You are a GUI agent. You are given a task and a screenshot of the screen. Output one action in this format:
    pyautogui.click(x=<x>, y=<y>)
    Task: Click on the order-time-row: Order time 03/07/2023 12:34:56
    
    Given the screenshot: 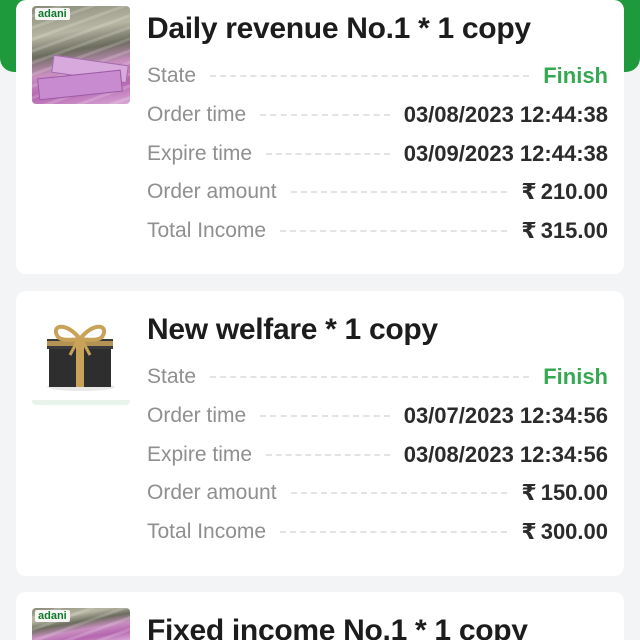 What is the action you would take?
    pyautogui.click(x=377, y=415)
    